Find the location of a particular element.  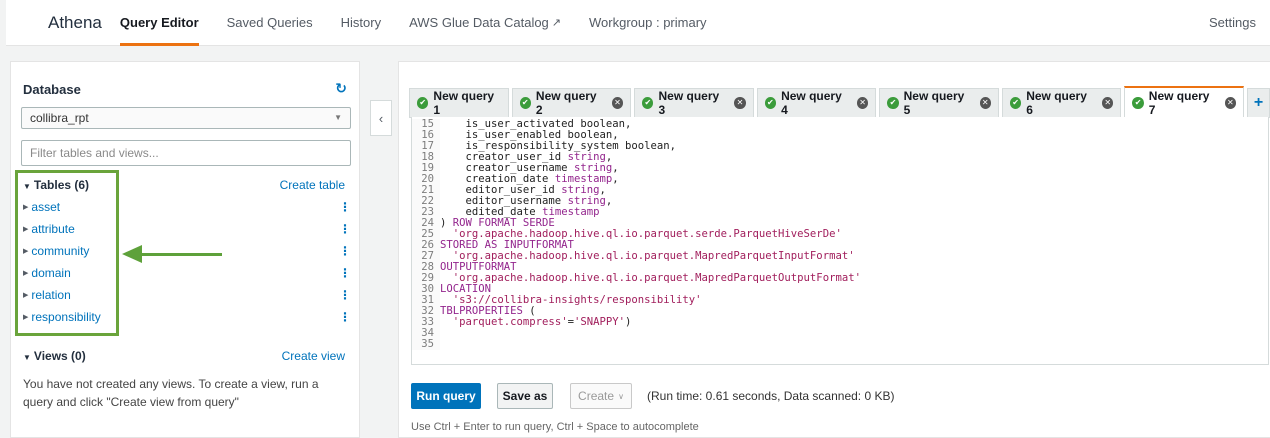

nav-saved-queries: Saved Queries is located at coordinates (270, 23).